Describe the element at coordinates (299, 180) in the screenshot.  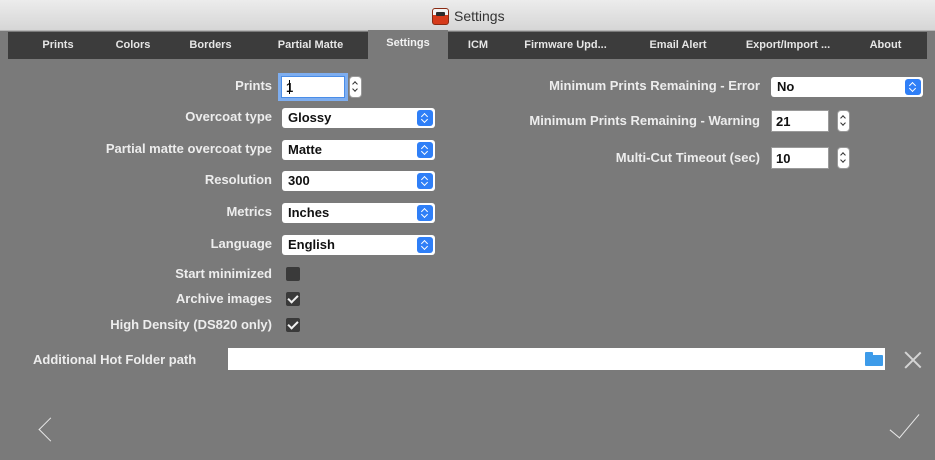
I see `resolution-value: 300` at that location.